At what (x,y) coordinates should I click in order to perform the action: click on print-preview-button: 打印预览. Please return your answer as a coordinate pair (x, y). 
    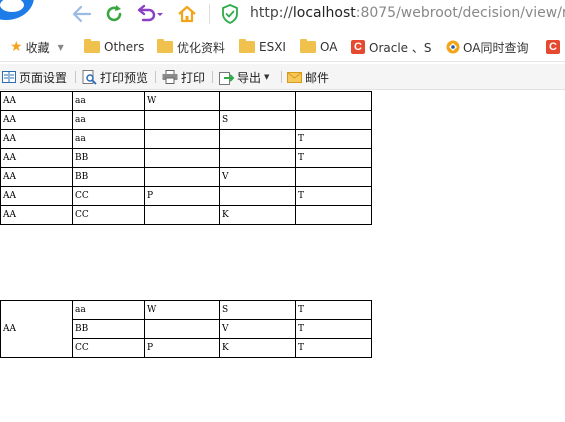
    Looking at the image, I should click on (115, 77).